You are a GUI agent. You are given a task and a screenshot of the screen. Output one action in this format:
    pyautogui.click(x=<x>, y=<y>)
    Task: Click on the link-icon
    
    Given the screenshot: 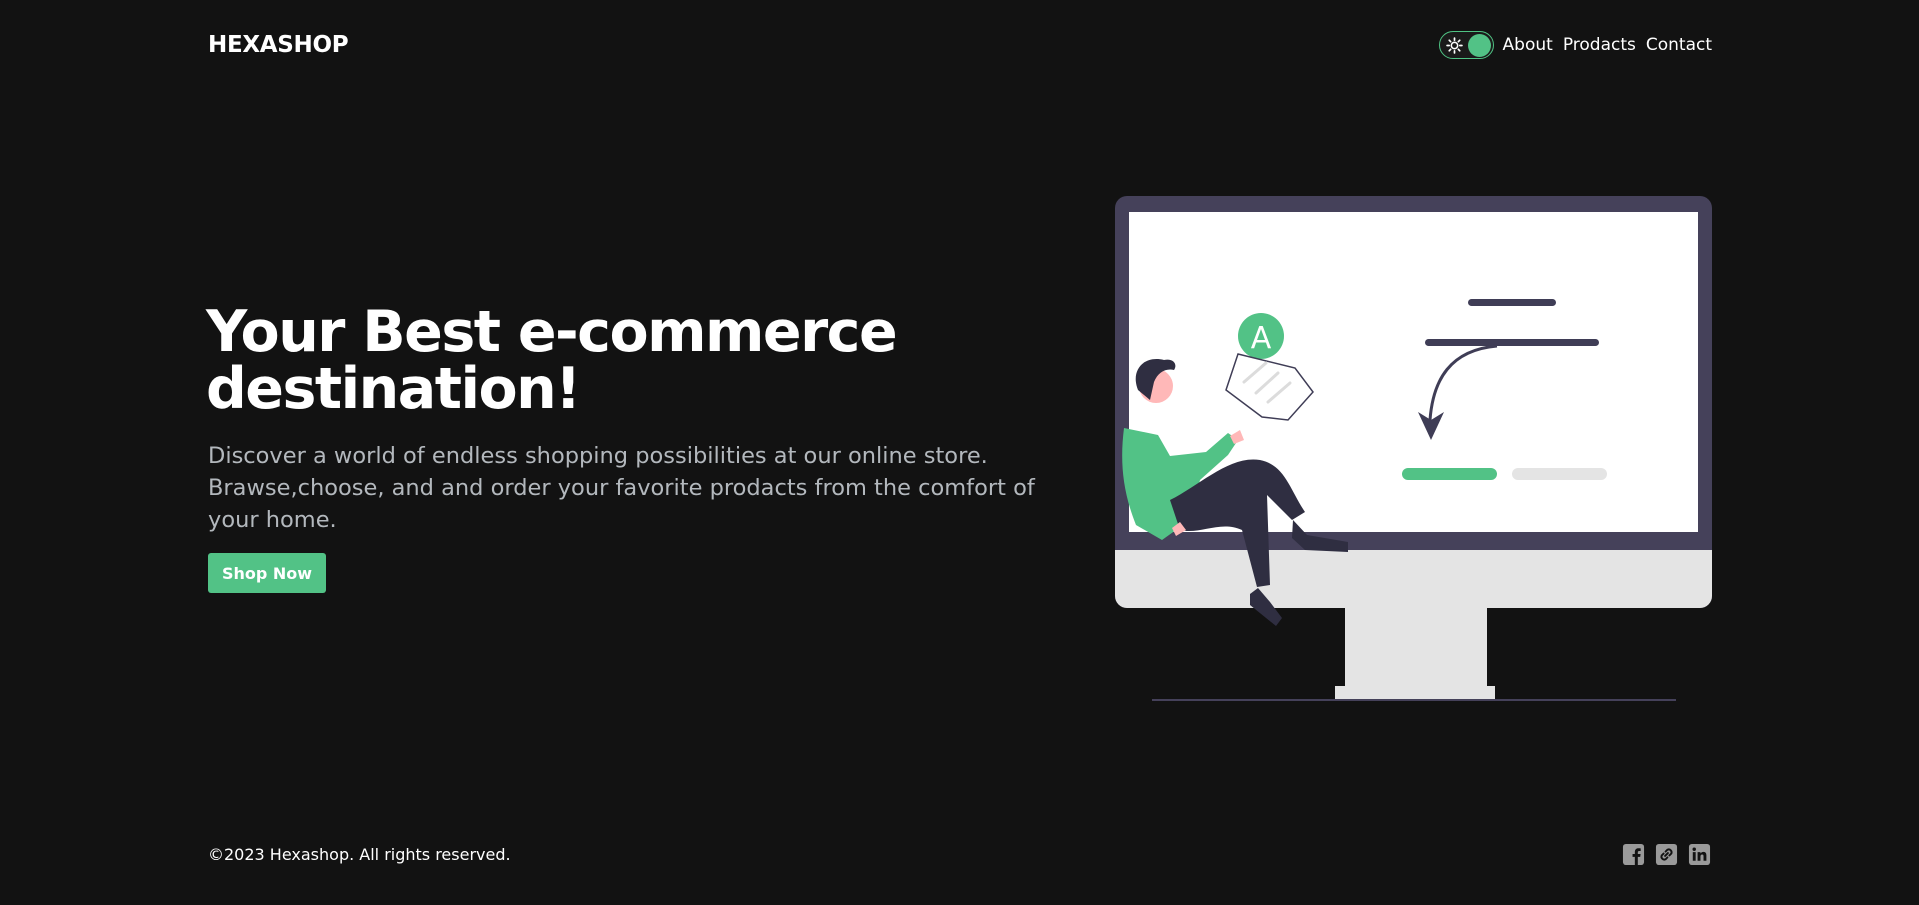 What is the action you would take?
    pyautogui.click(x=1666, y=854)
    